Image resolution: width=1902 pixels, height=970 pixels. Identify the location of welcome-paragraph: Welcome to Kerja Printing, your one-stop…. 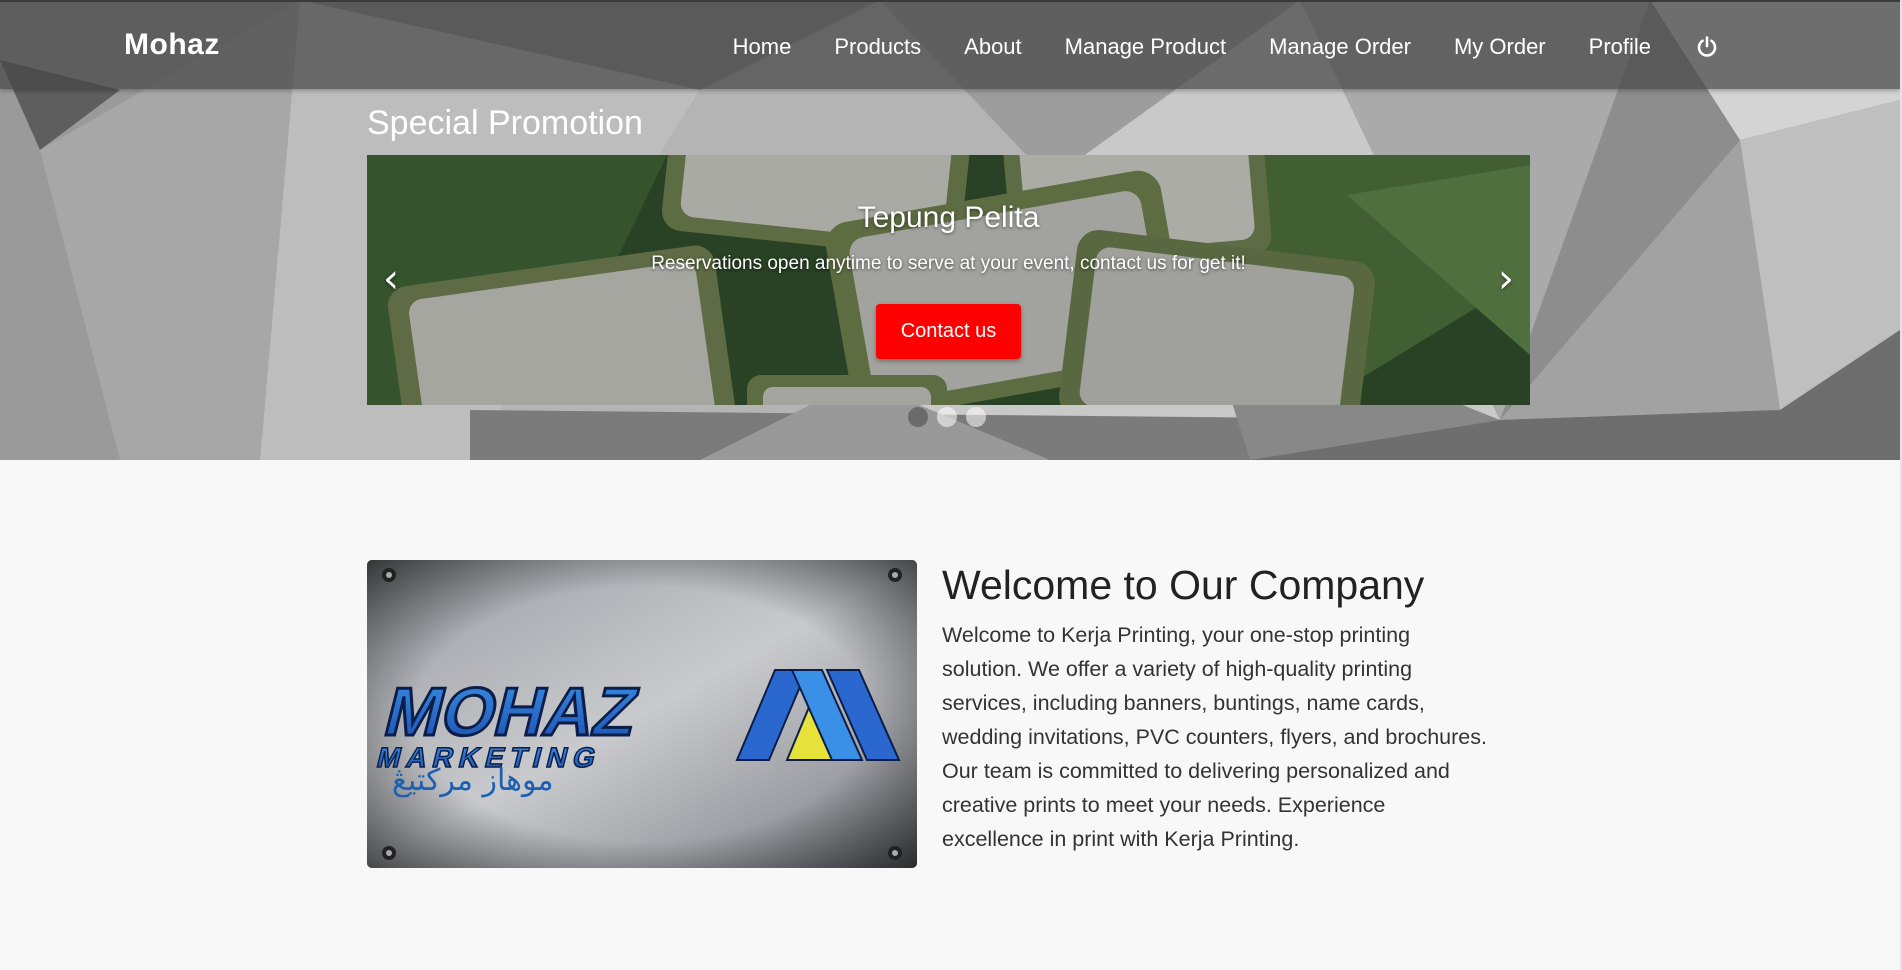
(1214, 737).